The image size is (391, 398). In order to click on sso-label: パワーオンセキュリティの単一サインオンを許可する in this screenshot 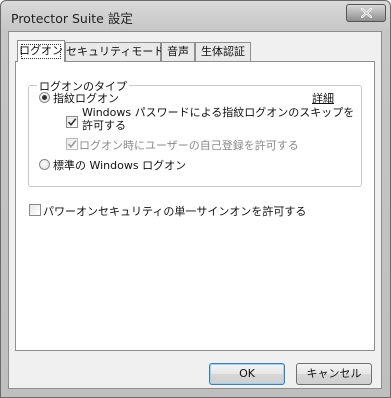, I will do `click(174, 211)`.